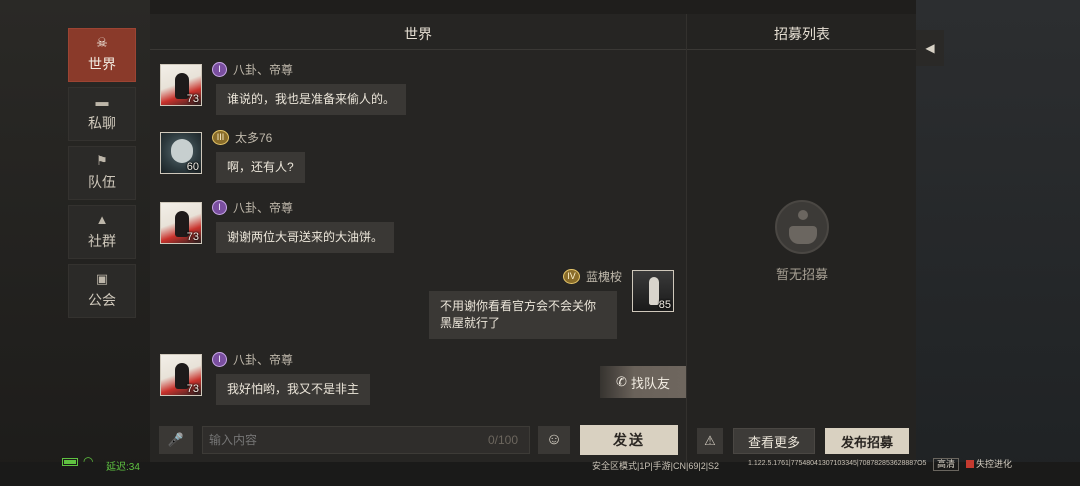 The width and height of the screenshot is (1080, 486). I want to click on skull-icon: ☠, so click(102, 42).